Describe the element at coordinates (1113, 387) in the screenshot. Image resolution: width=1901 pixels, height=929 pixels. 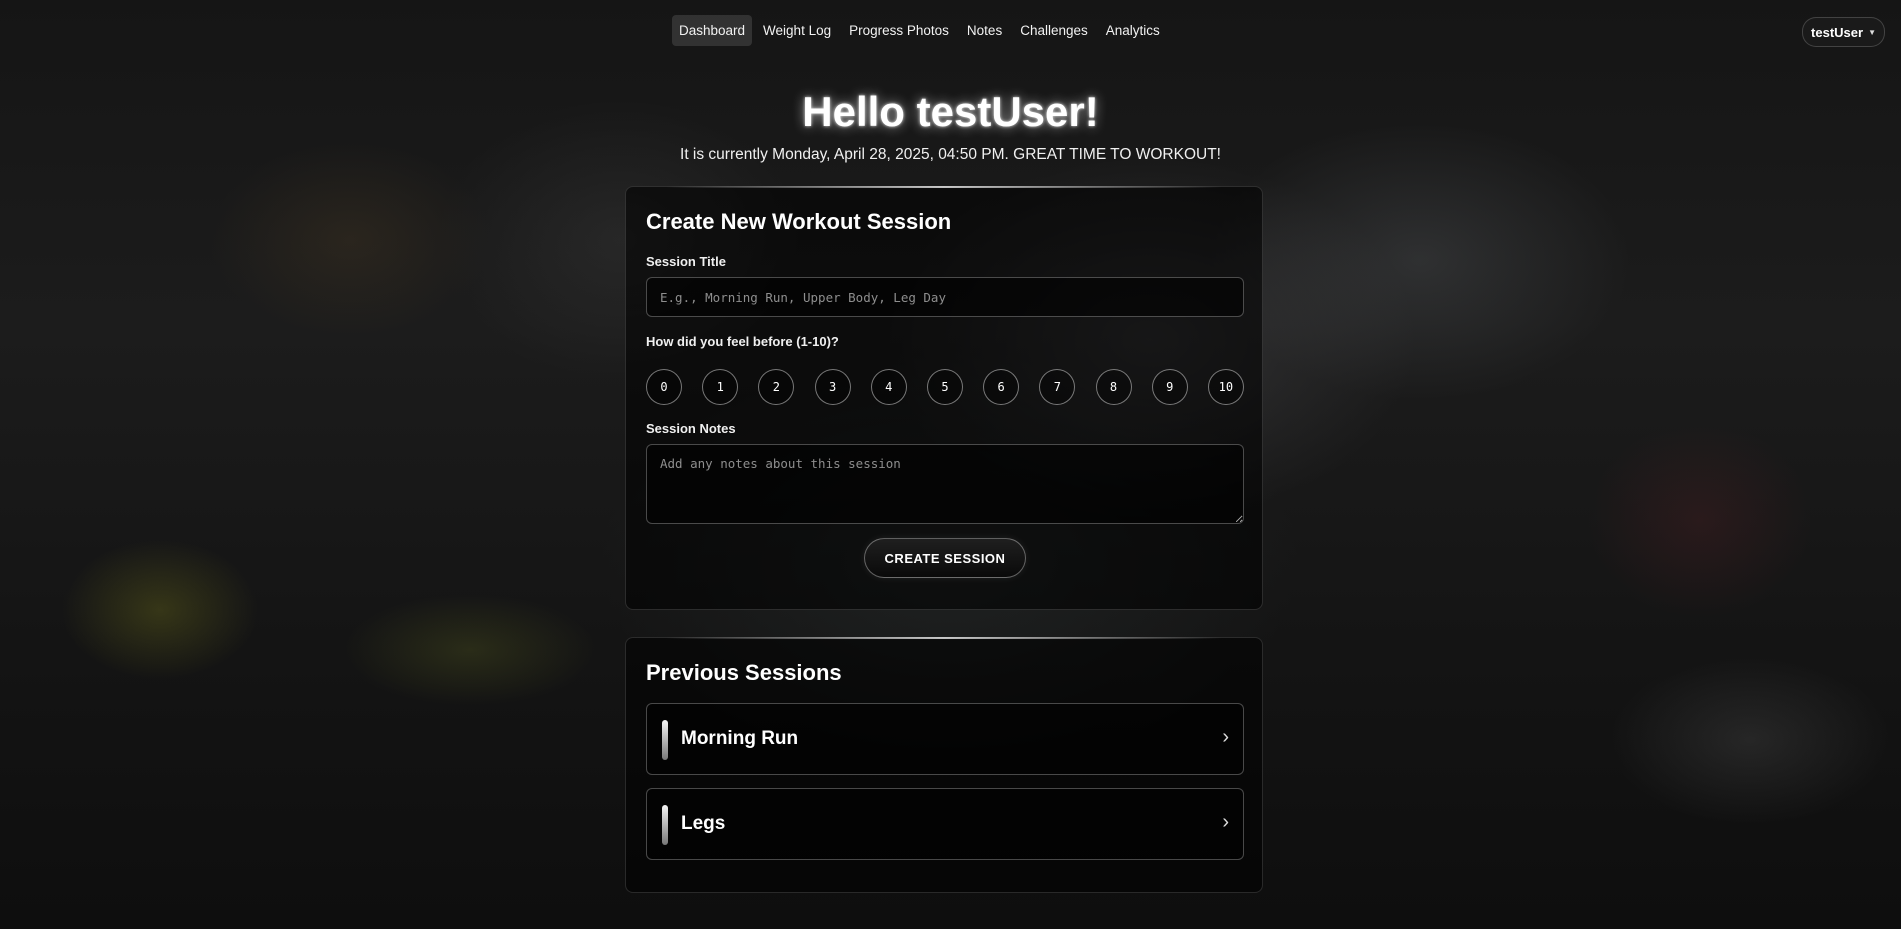
I see `rating-option-8: 8` at that location.